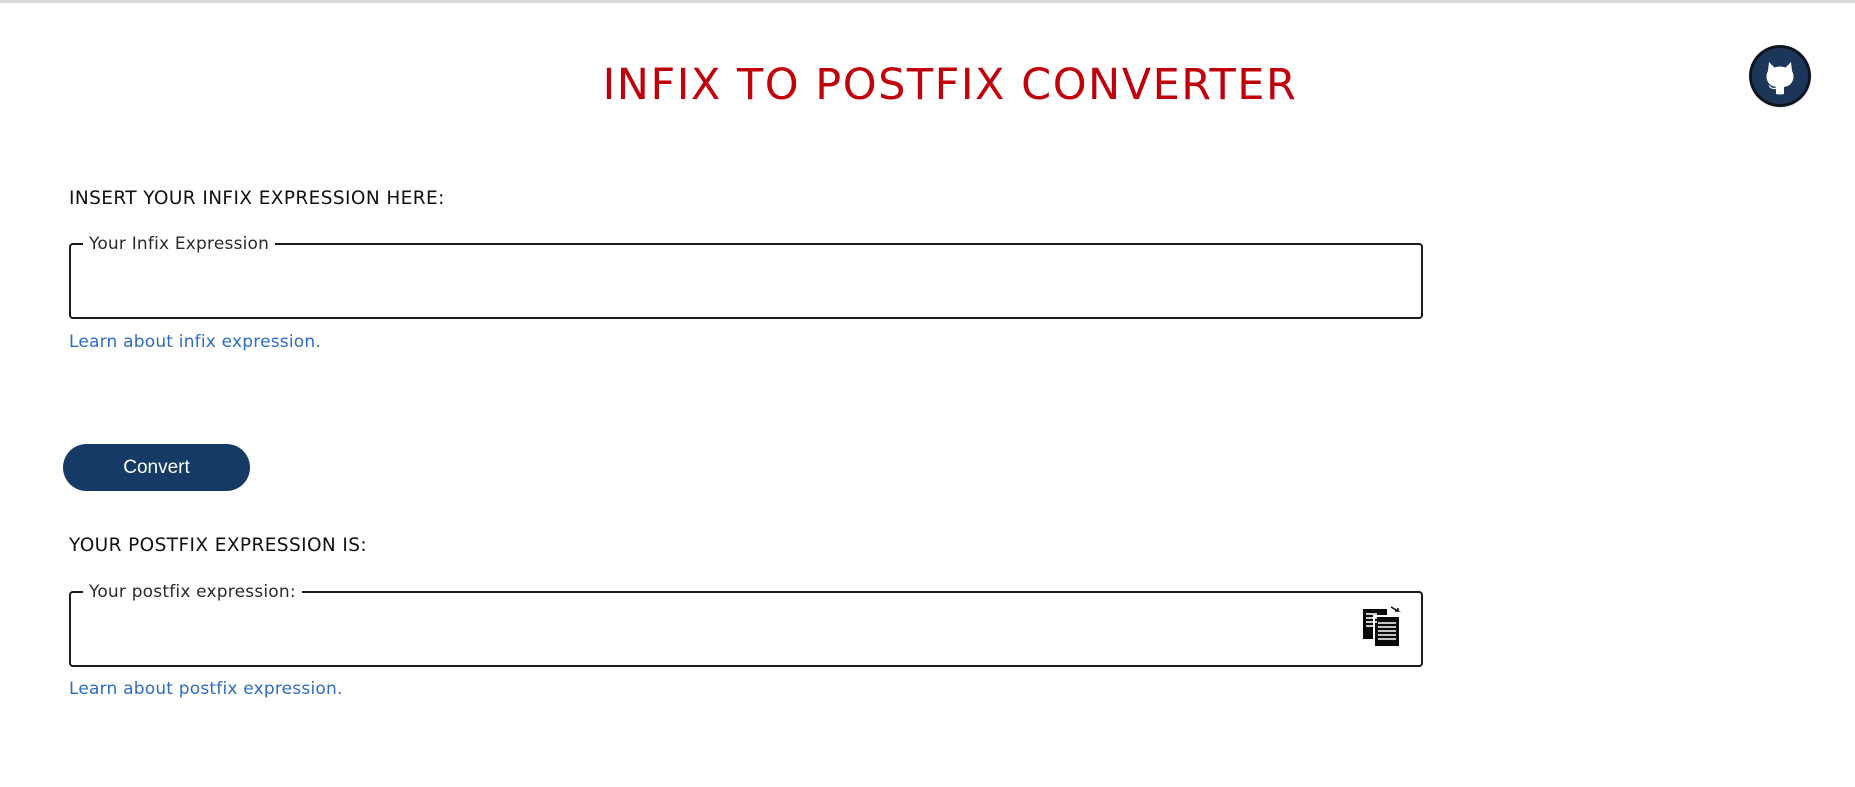  What do you see at coordinates (156, 467) in the screenshot?
I see `convert-button: Convert` at bounding box center [156, 467].